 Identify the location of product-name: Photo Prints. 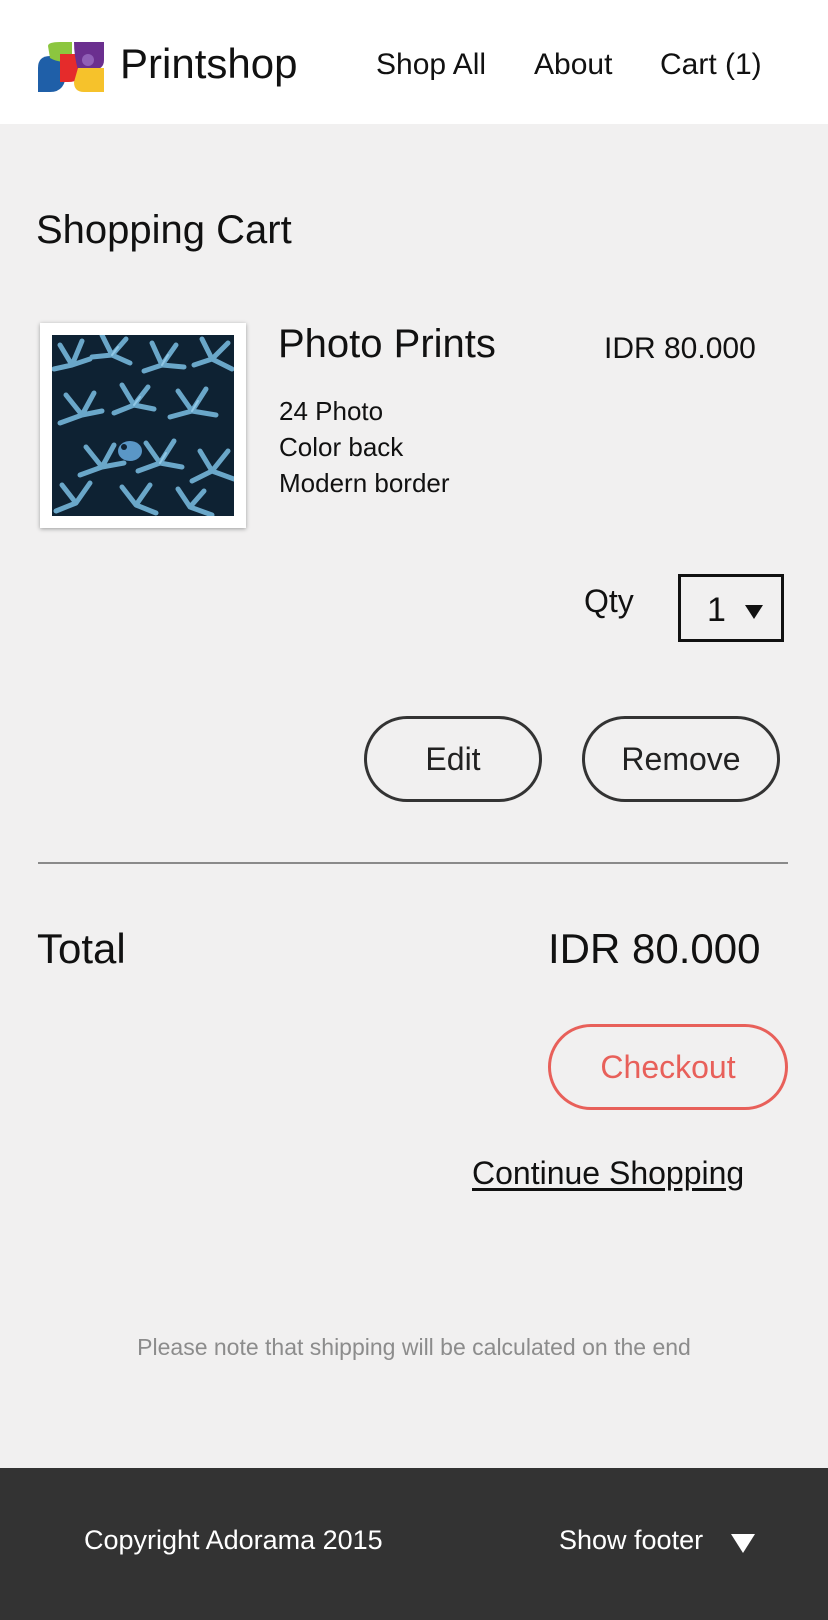
(387, 344).